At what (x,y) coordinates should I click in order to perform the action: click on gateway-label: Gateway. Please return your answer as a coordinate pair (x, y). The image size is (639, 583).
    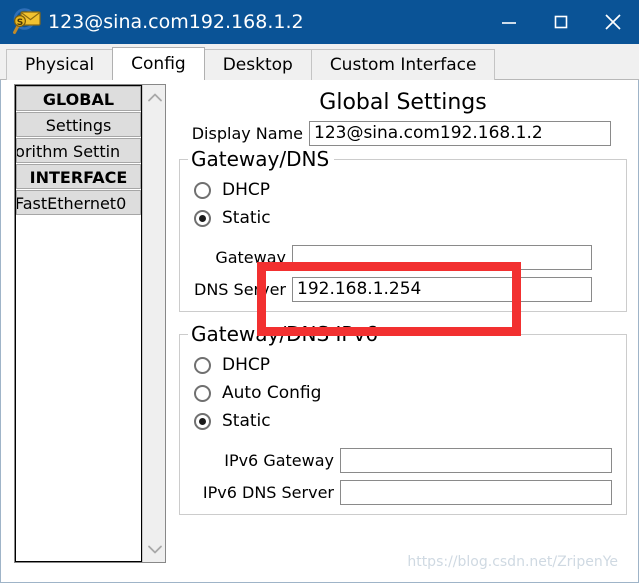
    Looking at the image, I should click on (250, 257).